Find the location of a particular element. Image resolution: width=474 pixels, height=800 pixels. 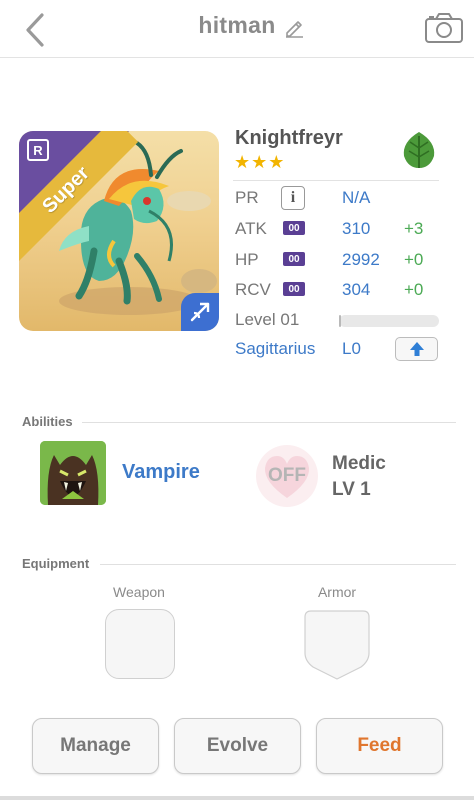

level-progress-fill is located at coordinates (340, 321).